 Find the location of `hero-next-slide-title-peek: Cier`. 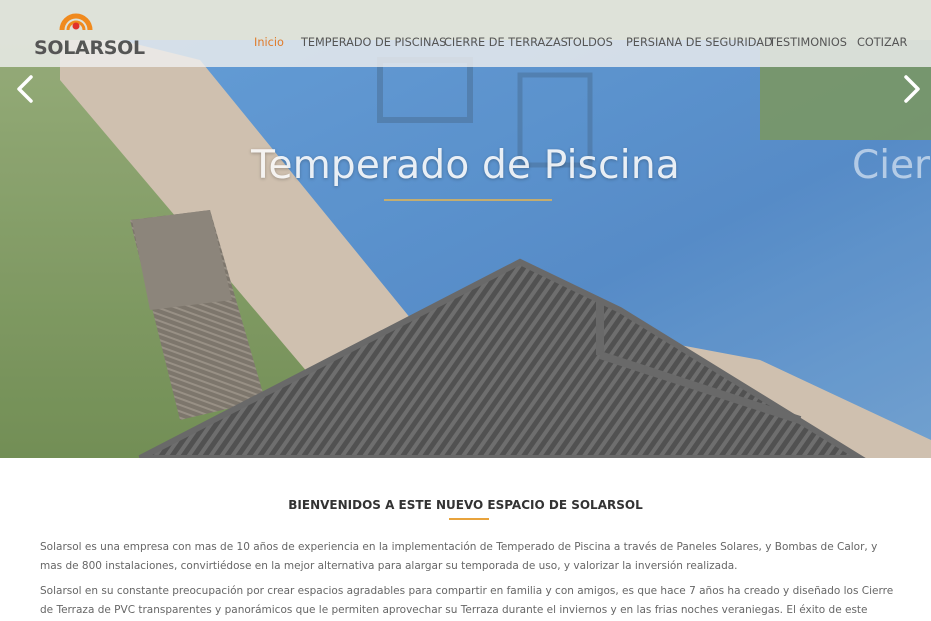

hero-next-slide-title-peek: Cier is located at coordinates (891, 165).